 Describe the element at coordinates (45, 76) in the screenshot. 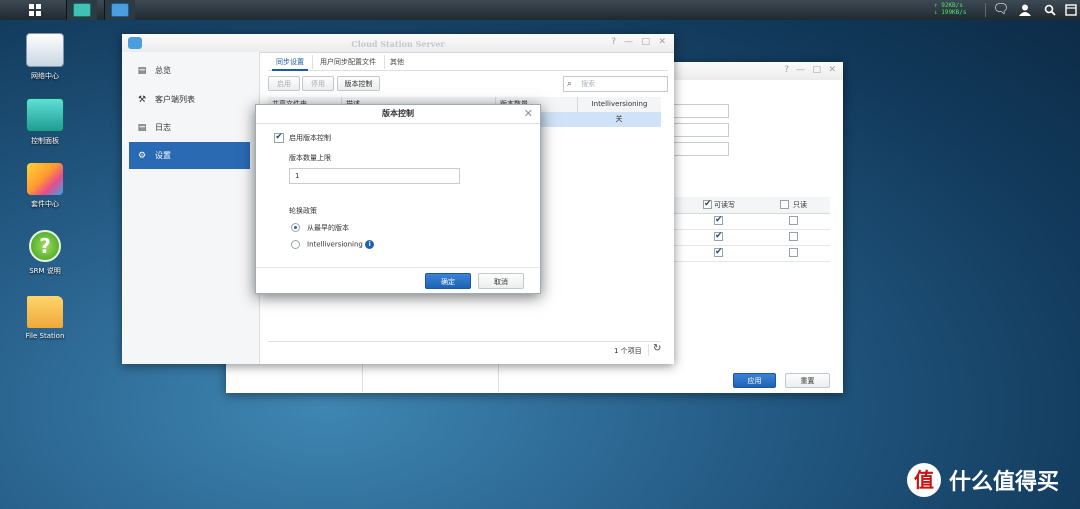

I see `desktop-icon-label: 网络中心` at that location.